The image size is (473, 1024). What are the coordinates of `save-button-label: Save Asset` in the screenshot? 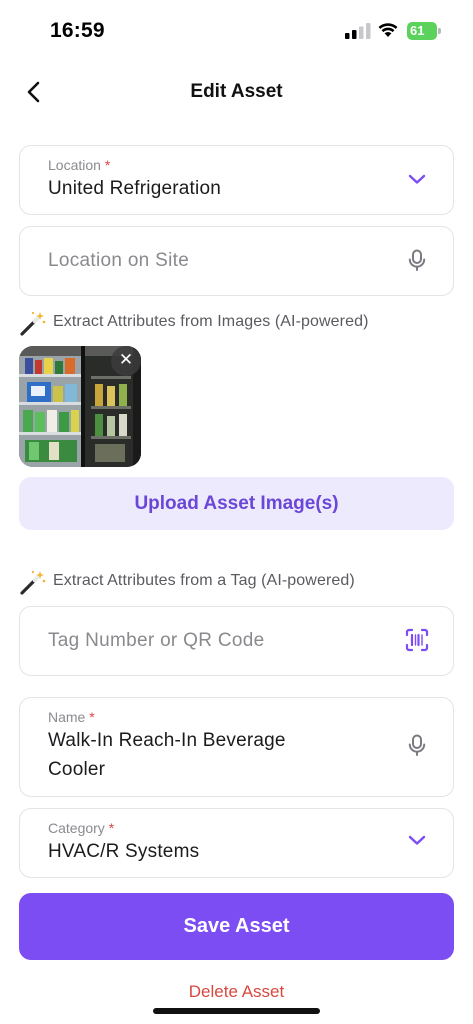 It's located at (236, 926).